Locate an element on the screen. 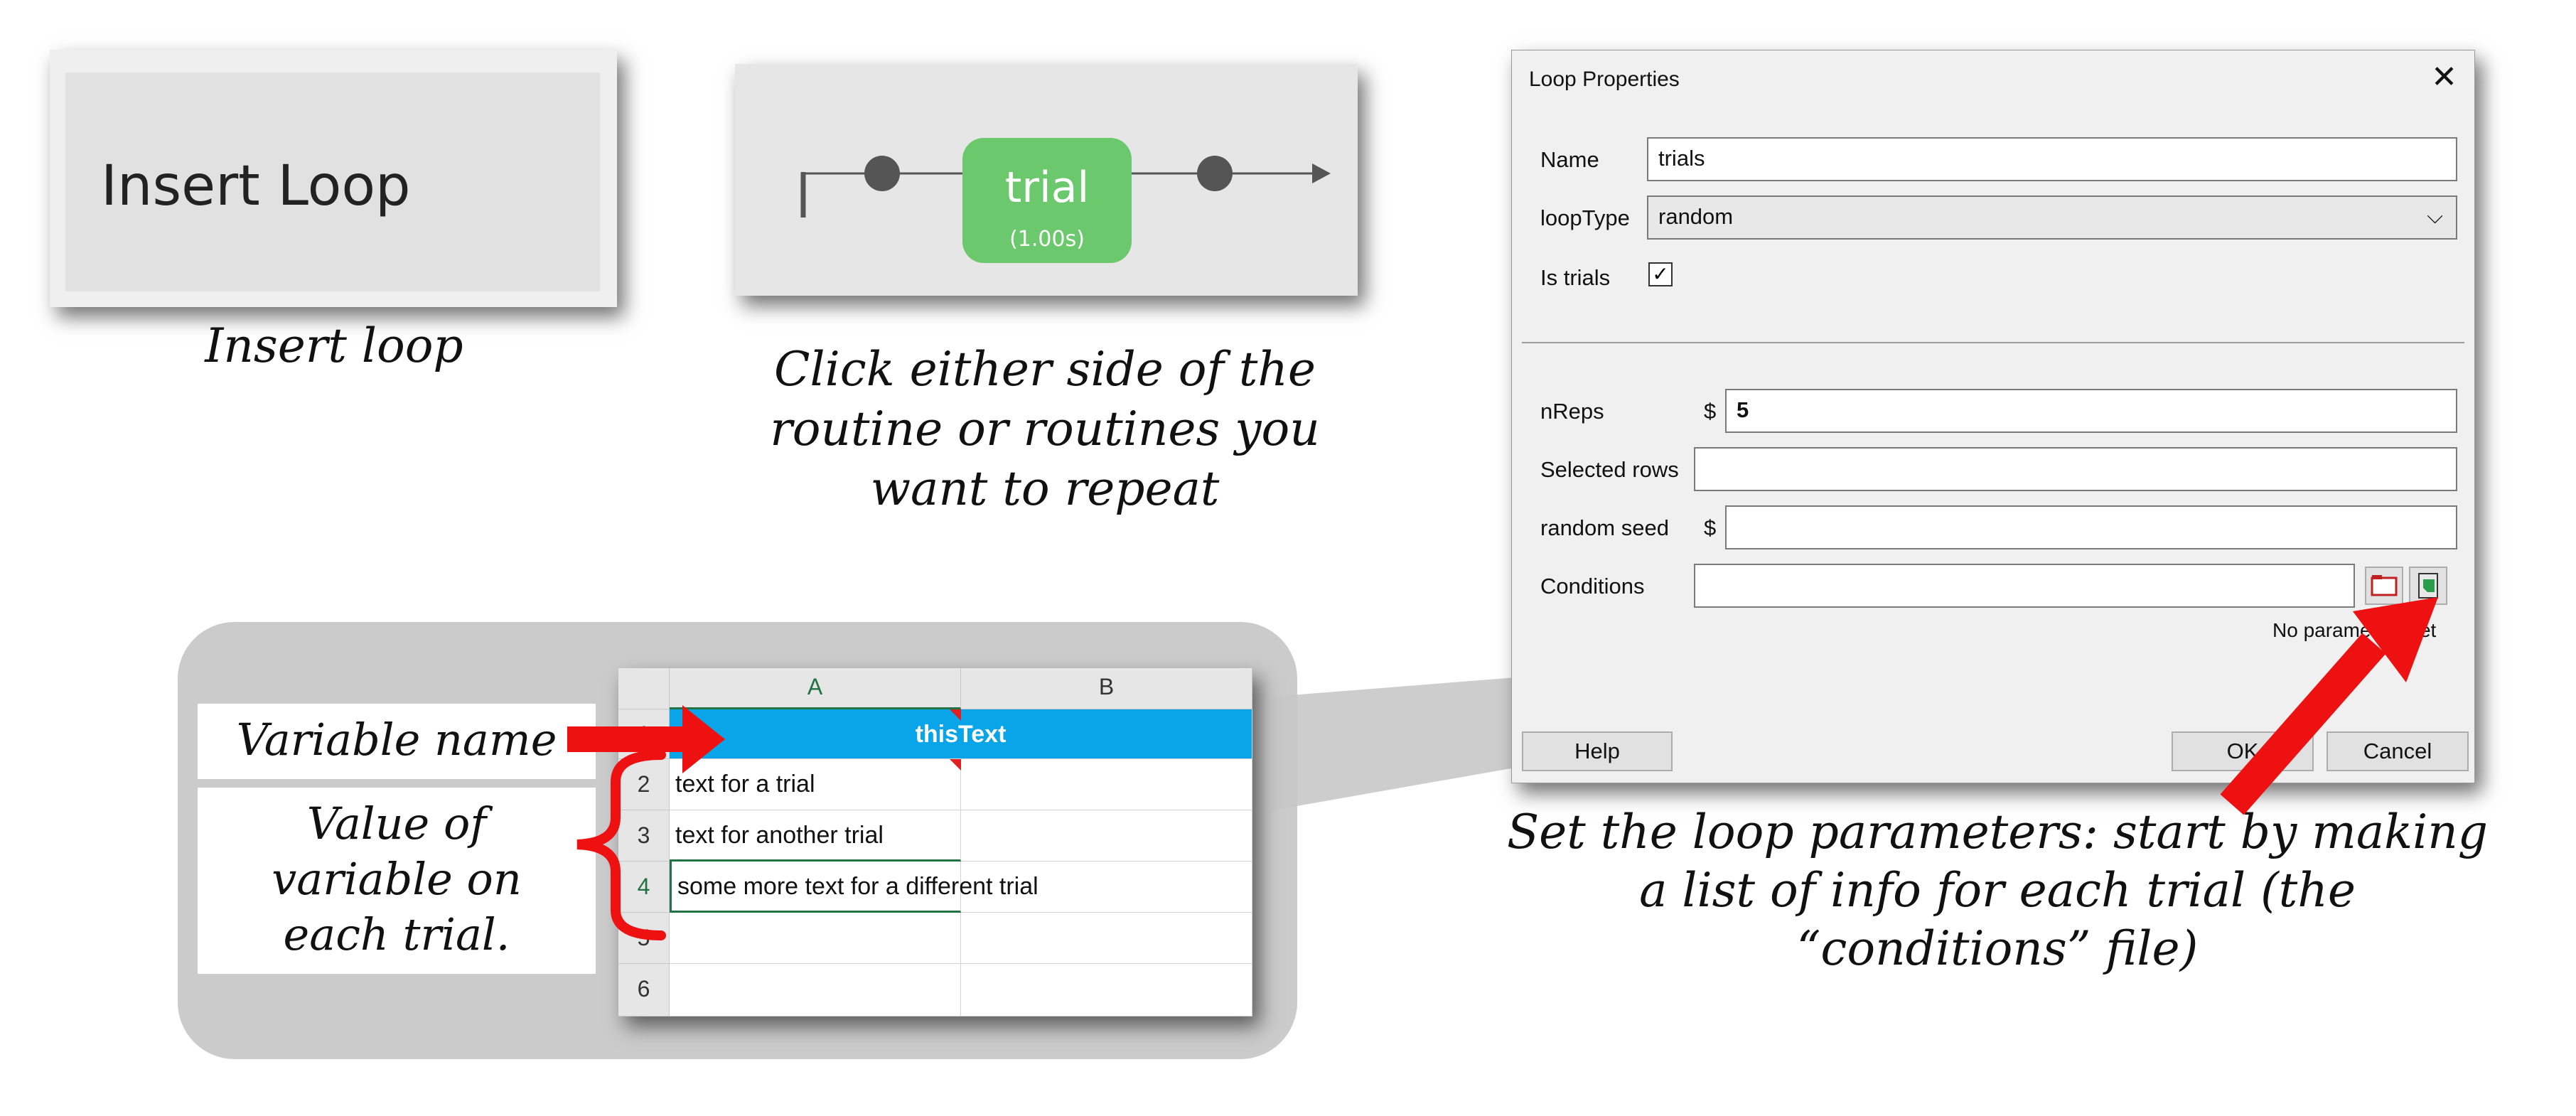 This screenshot has width=2576, height=1116. variable-name-label: Variable name is located at coordinates (396, 740).